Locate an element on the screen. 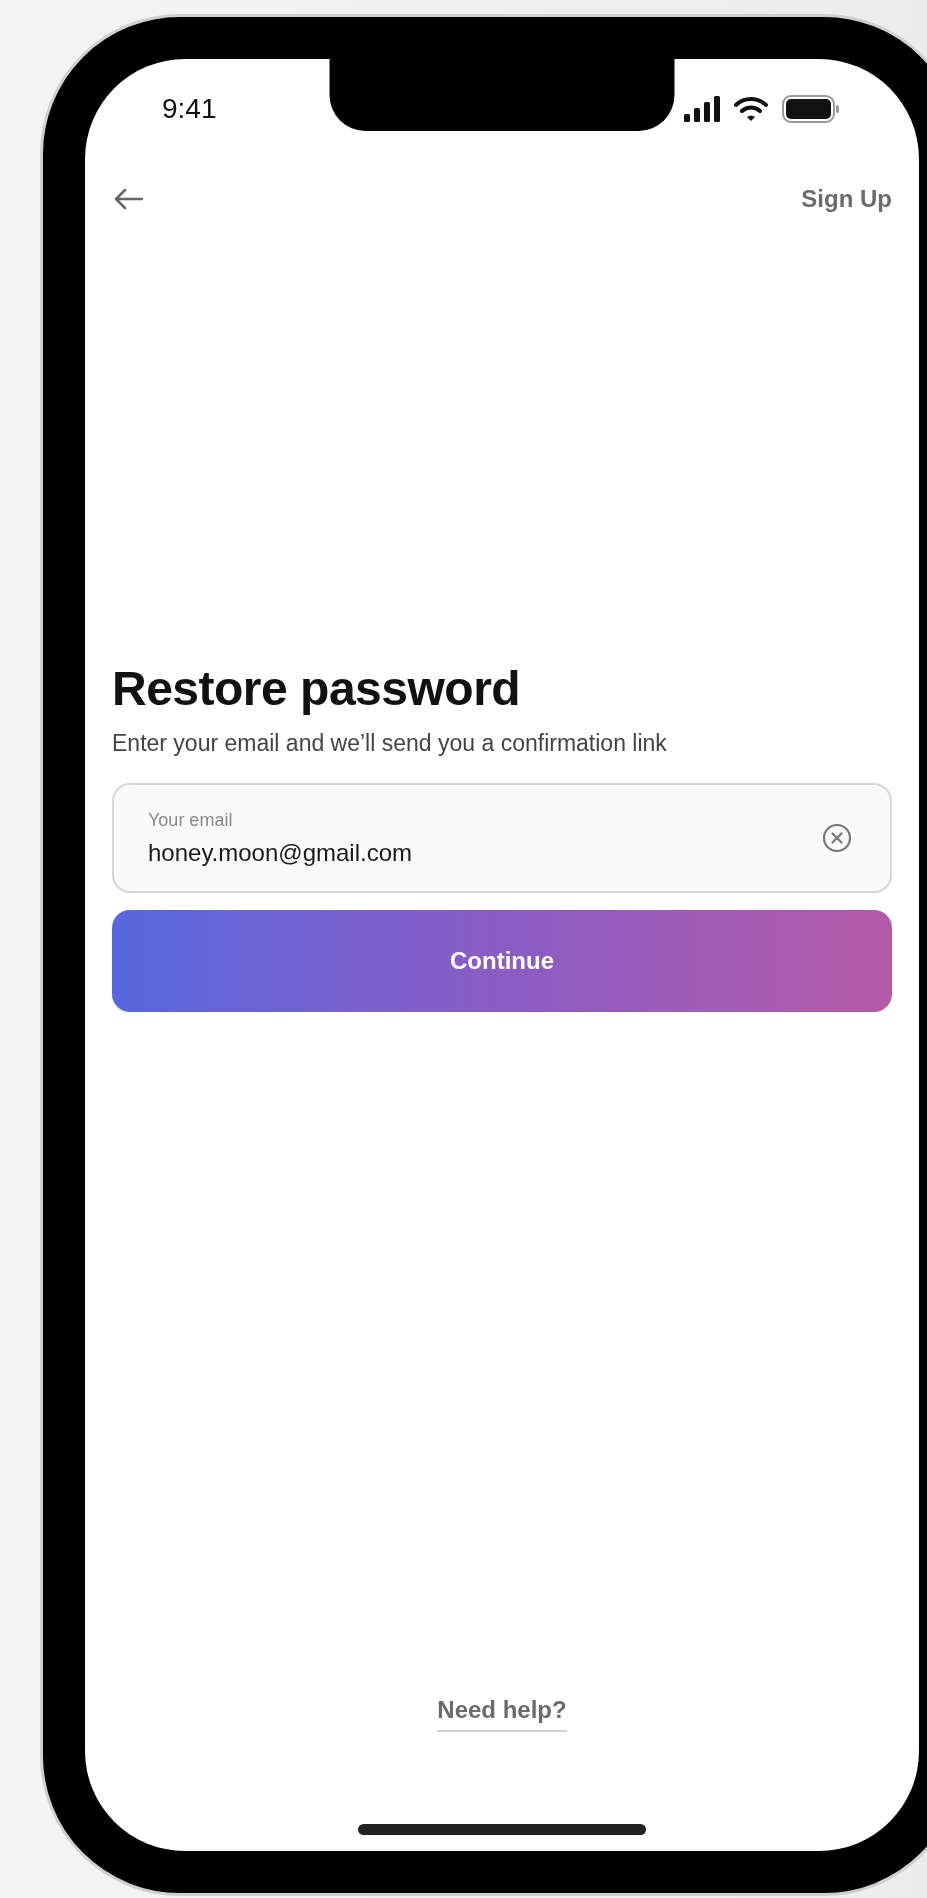 The width and height of the screenshot is (927, 1898). email-field: Your email honey.moon@gmail.com is located at coordinates (502, 838).